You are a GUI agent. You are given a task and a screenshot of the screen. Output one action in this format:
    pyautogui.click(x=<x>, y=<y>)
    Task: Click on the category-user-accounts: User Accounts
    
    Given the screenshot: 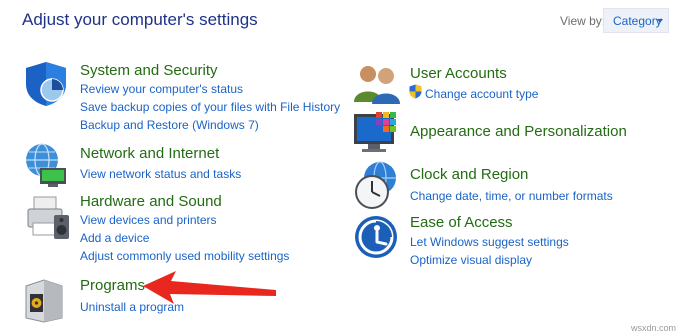 What is the action you would take?
    pyautogui.click(x=458, y=73)
    